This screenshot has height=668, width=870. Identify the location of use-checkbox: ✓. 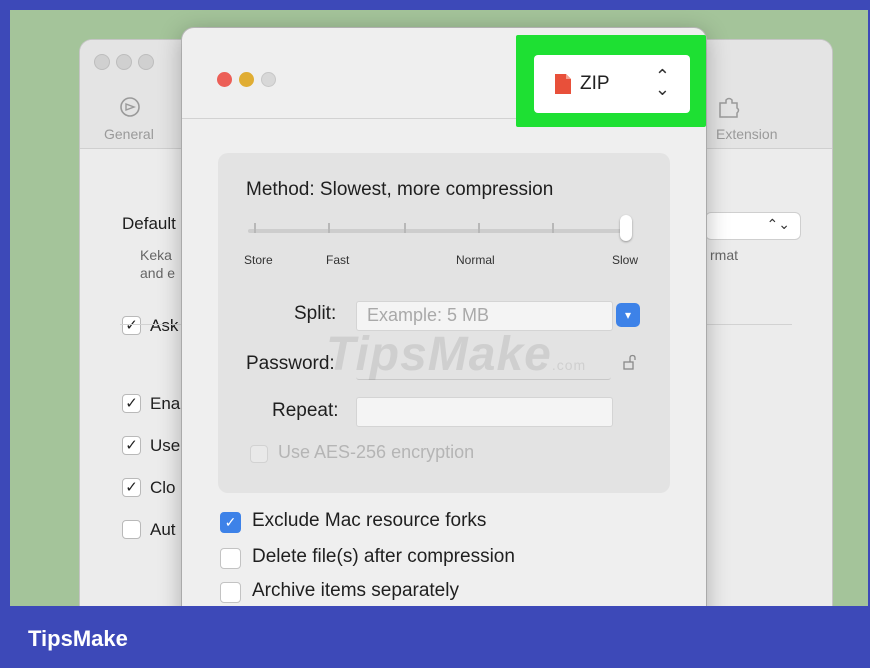
(131, 445).